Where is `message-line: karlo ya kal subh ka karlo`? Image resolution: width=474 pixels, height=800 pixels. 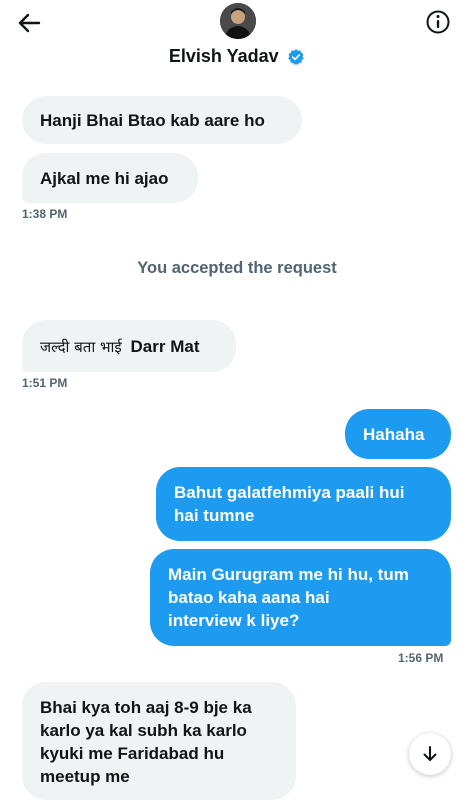 message-line: karlo ya kal subh ka karlo is located at coordinates (143, 730).